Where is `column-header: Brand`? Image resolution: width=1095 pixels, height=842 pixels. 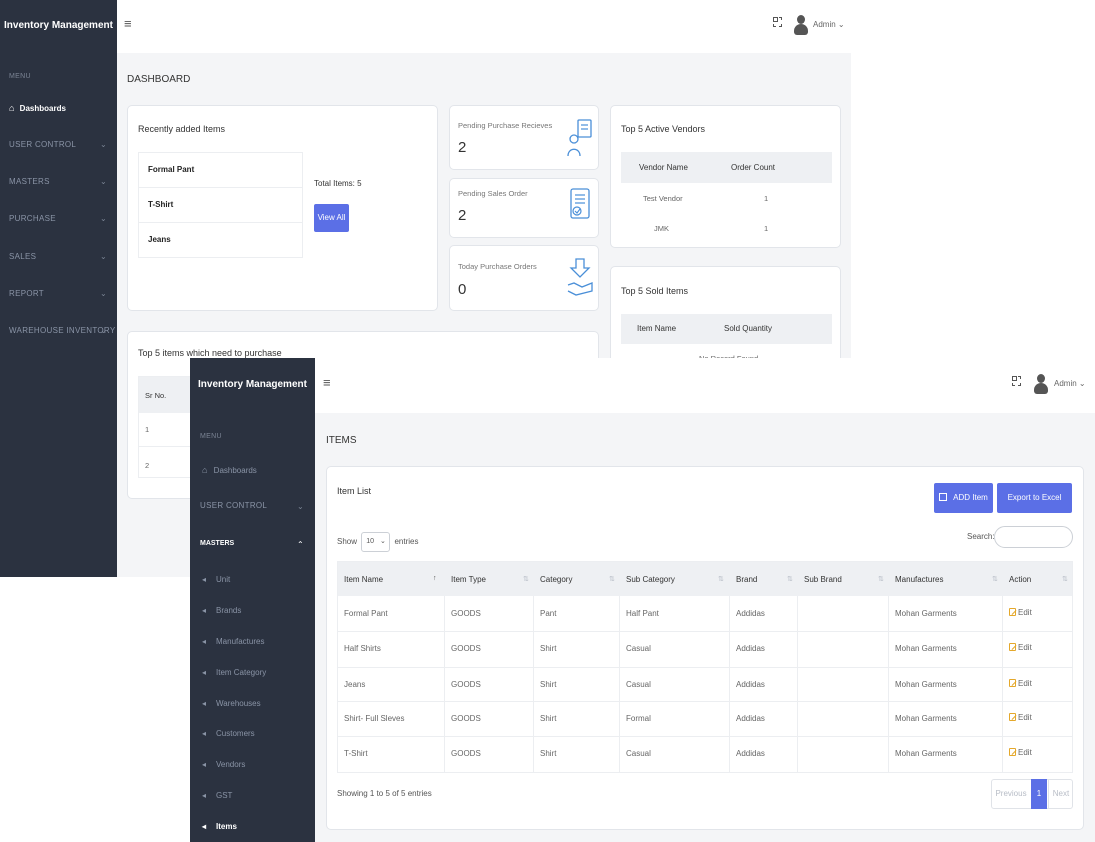 column-header: Brand is located at coordinates (746, 579).